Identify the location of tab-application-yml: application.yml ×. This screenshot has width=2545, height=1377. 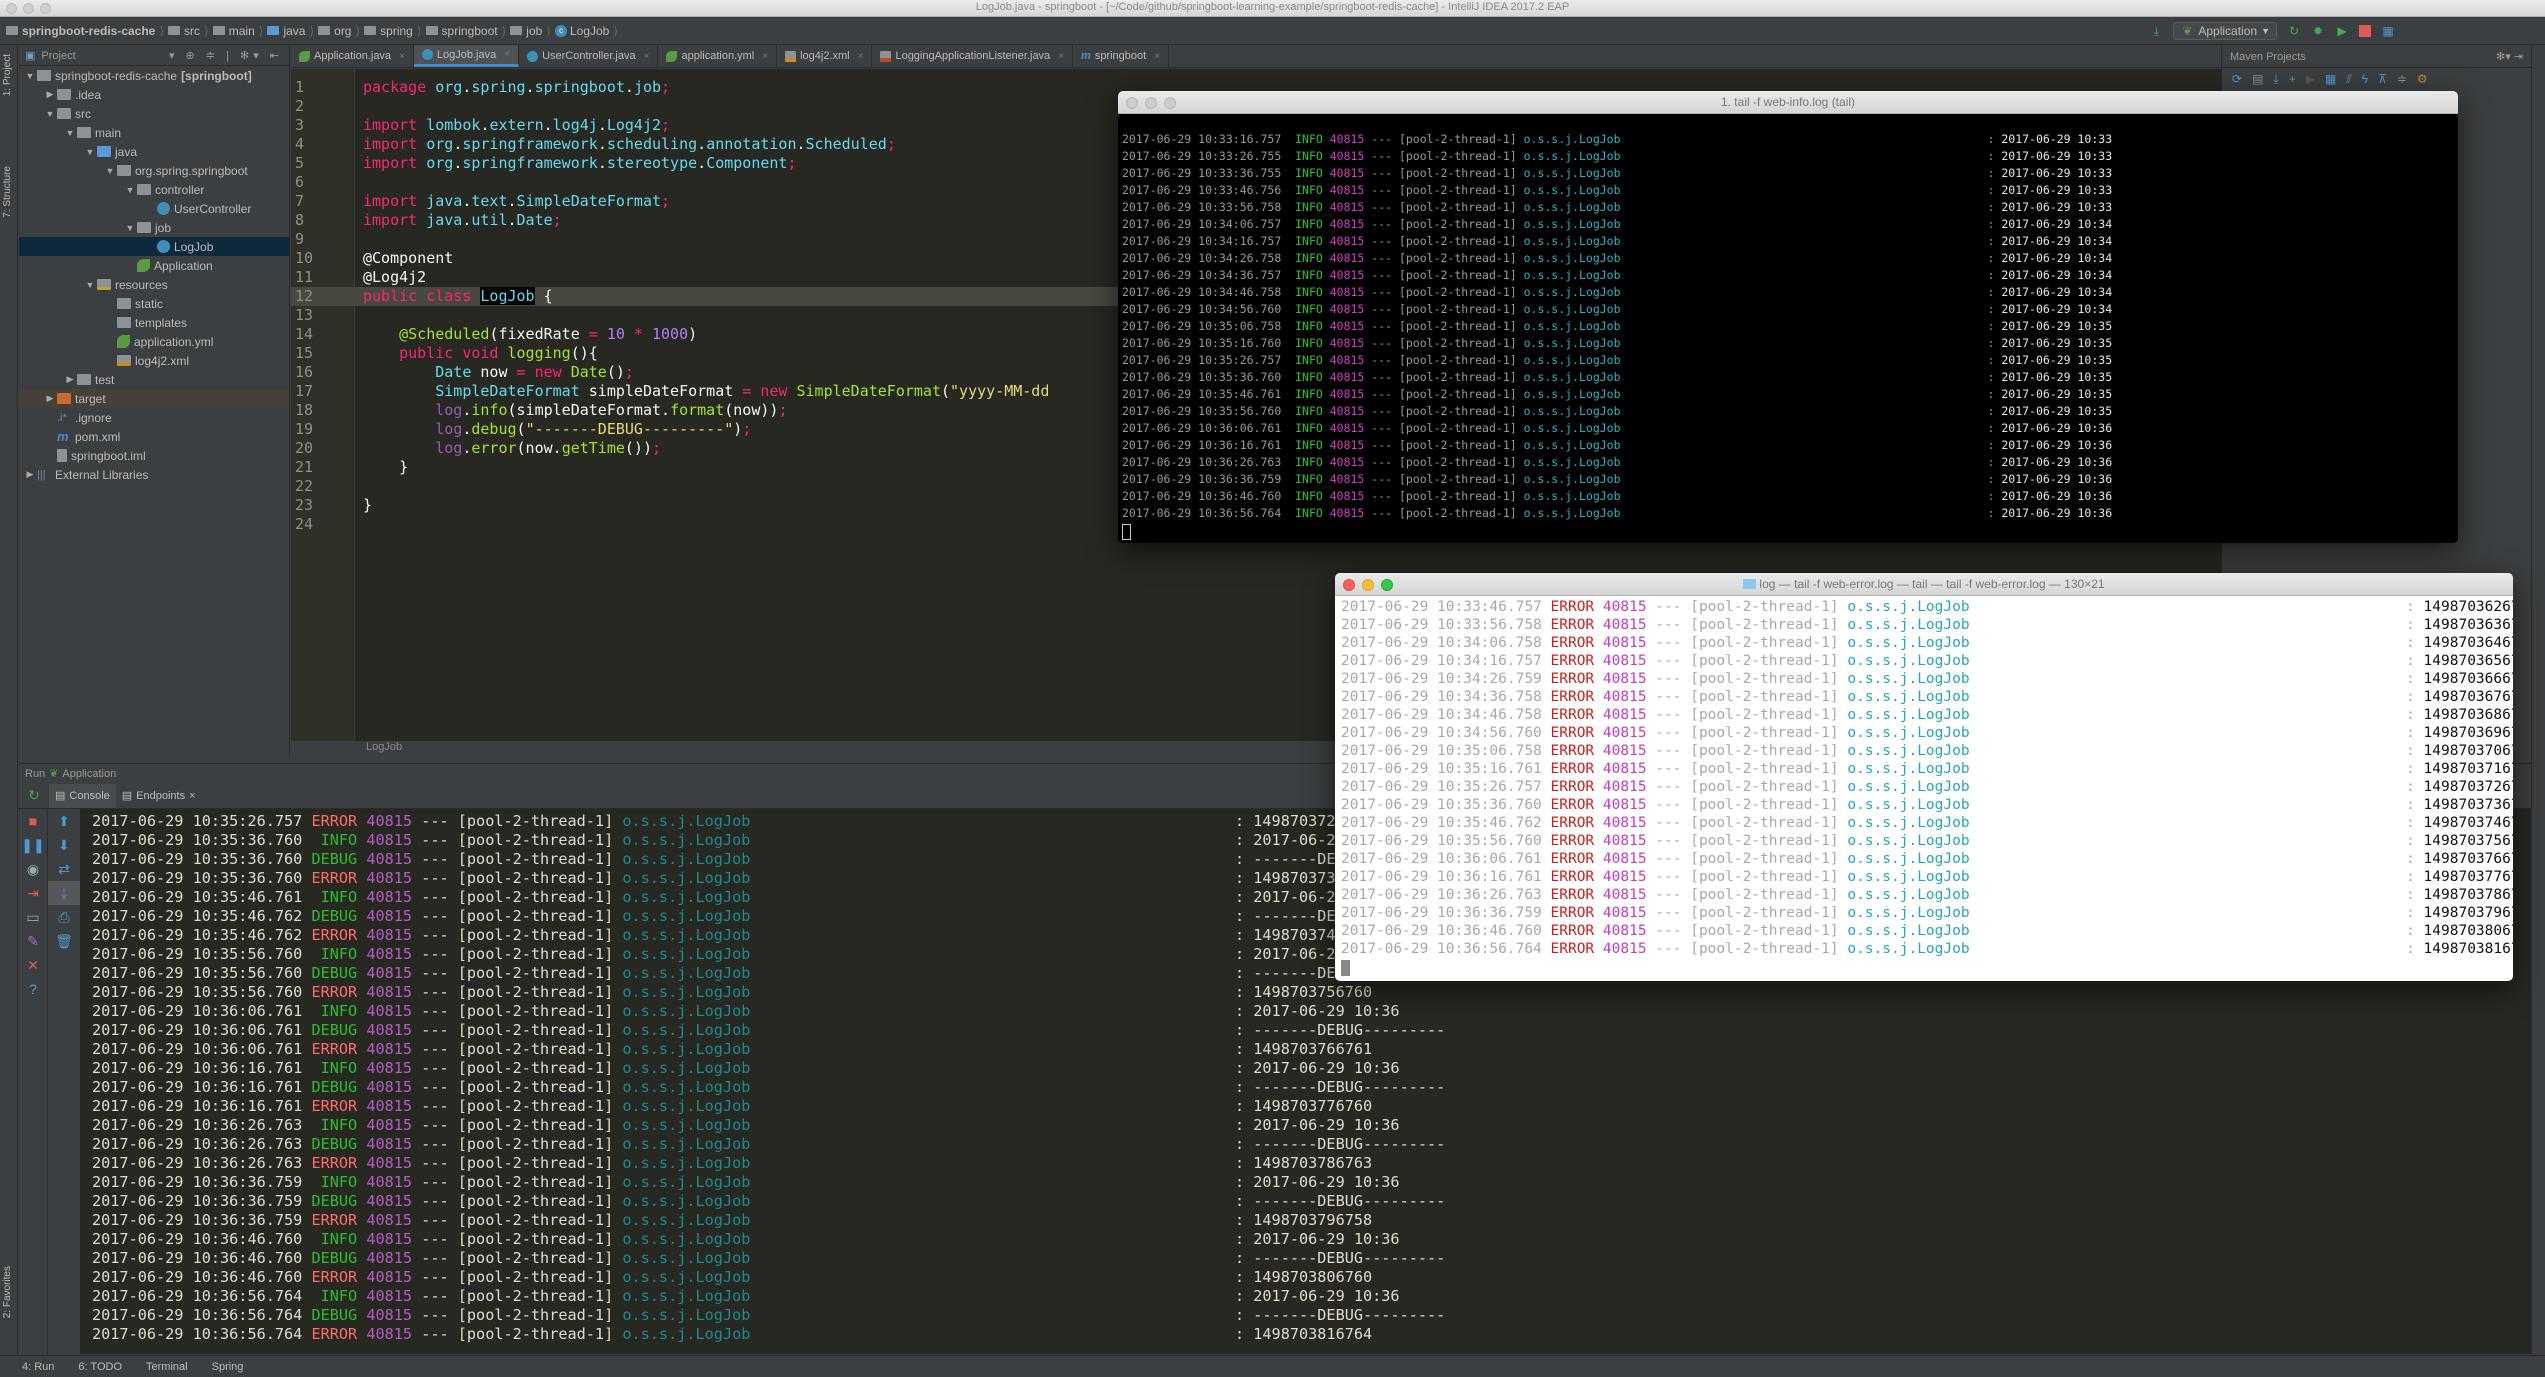
(718, 56).